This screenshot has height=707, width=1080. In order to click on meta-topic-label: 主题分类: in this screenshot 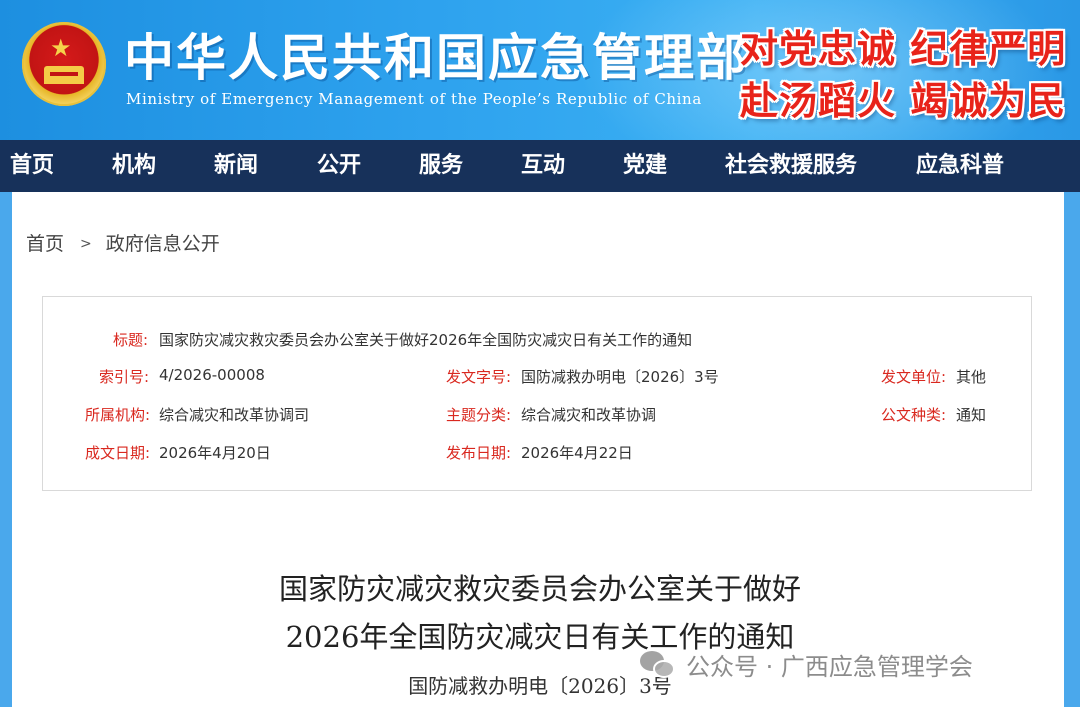, I will do `click(479, 415)`.